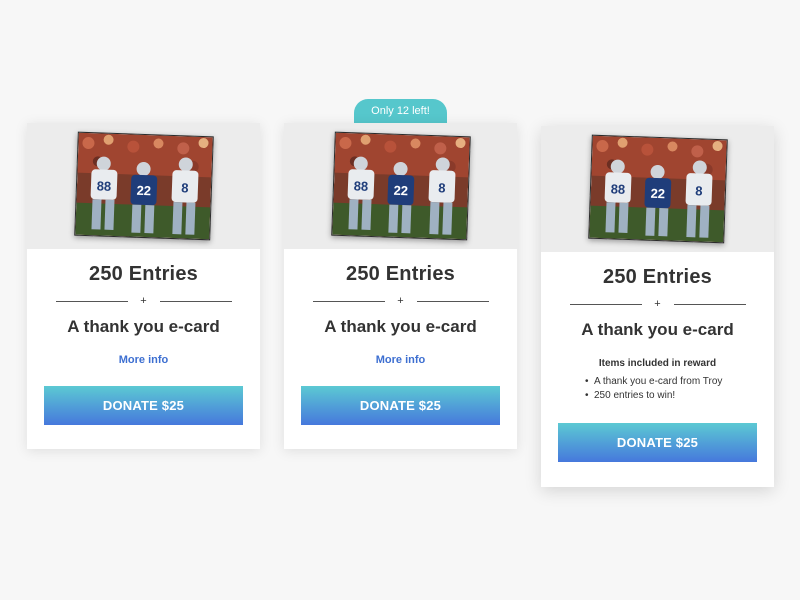  What do you see at coordinates (400, 111) in the screenshot?
I see `stock-badge: Only 12 left!` at bounding box center [400, 111].